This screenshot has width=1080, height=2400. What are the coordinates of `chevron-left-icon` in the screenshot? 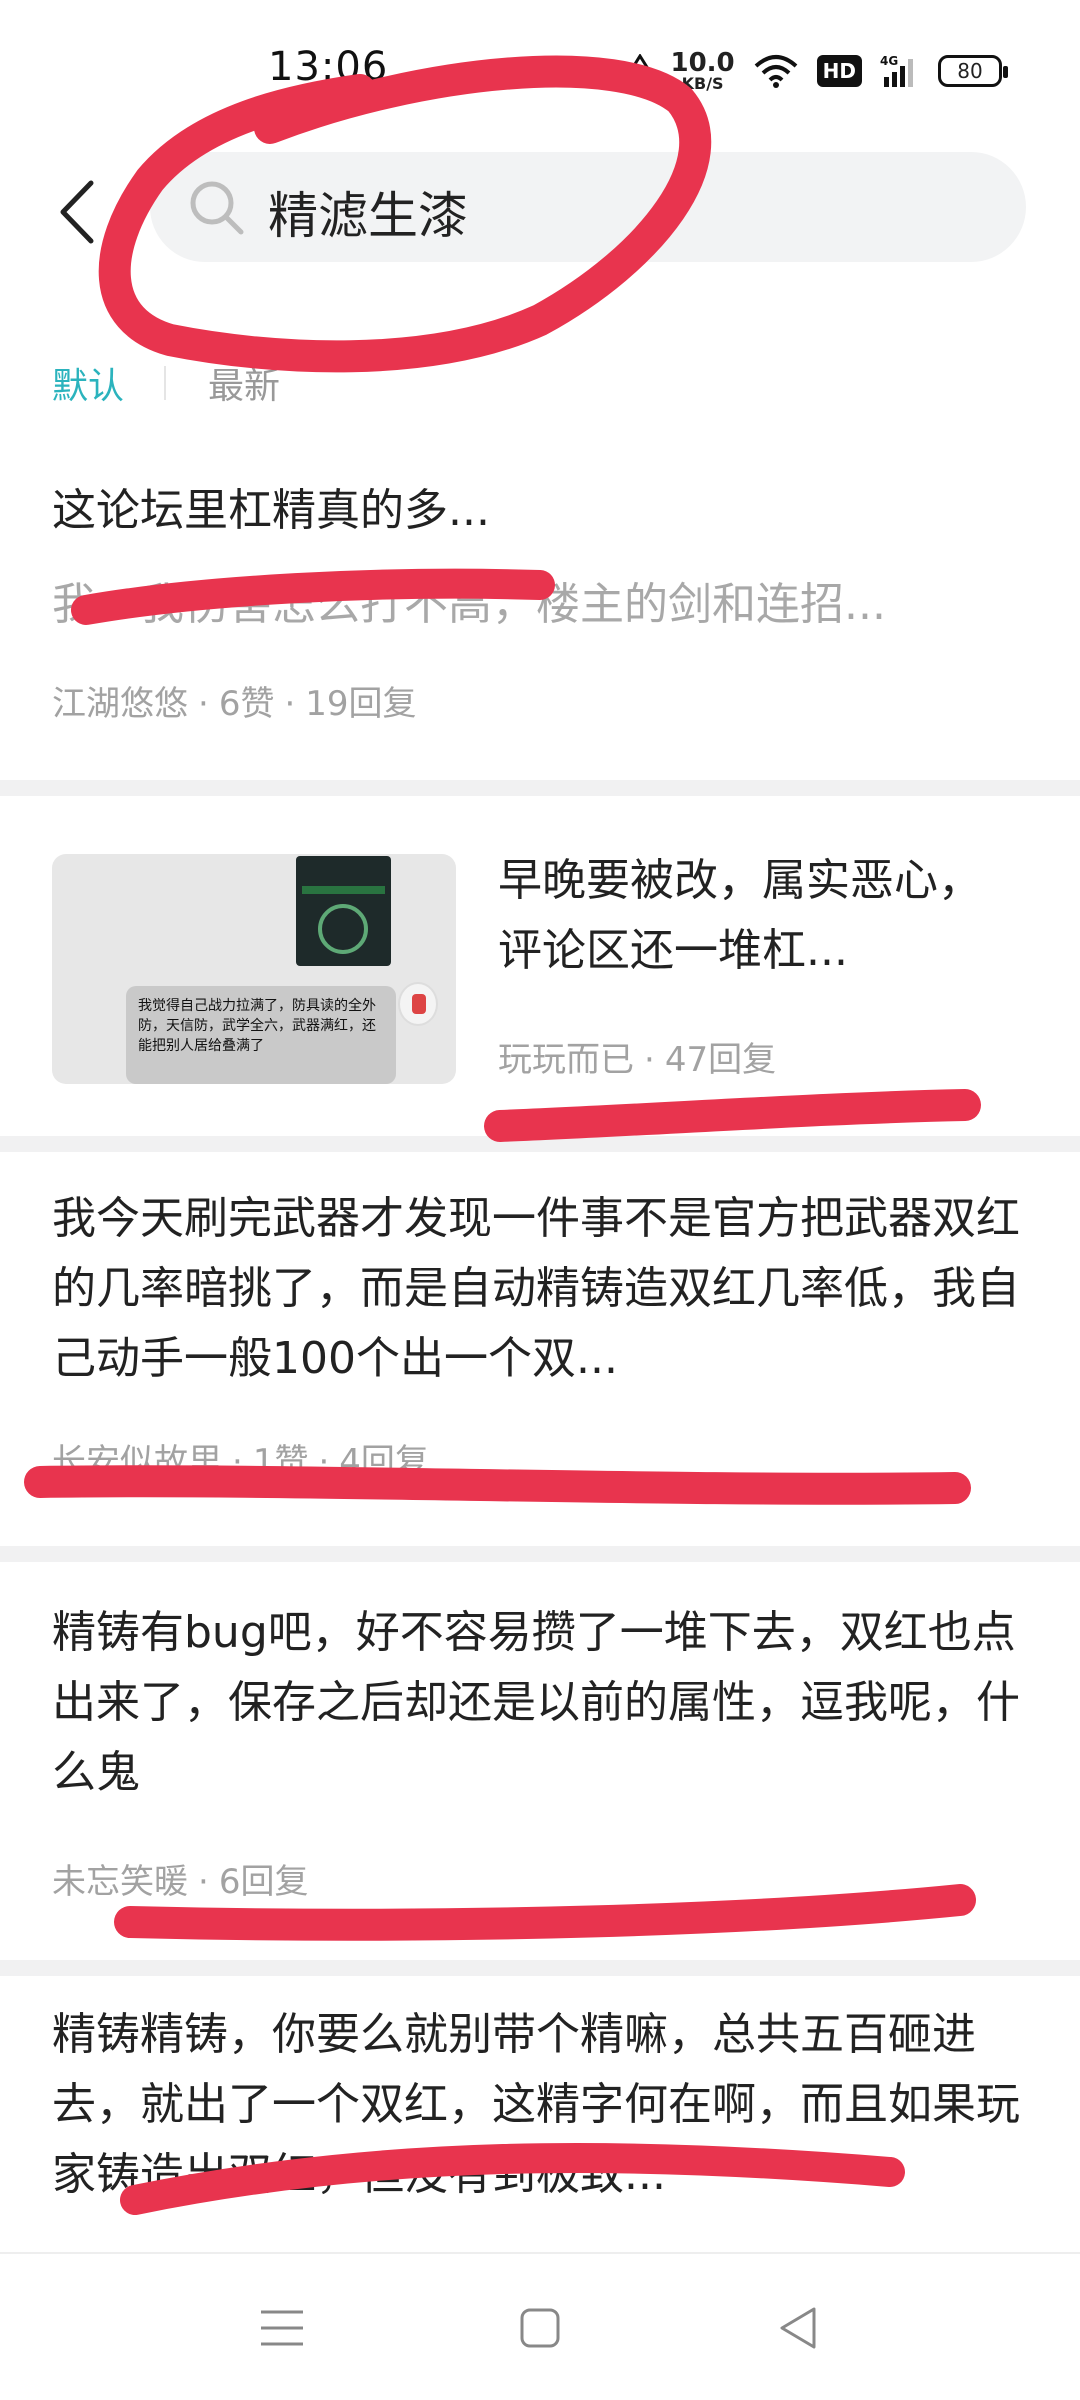 It's located at (77, 212).